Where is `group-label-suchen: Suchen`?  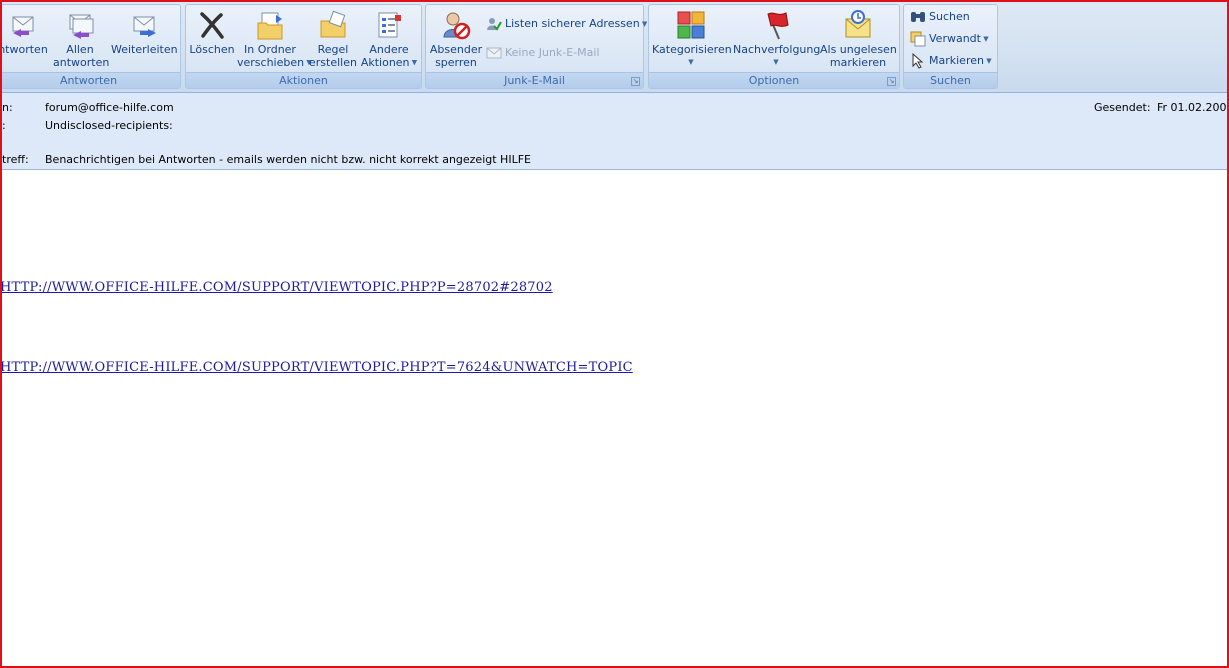 group-label-suchen: Suchen is located at coordinates (950, 80).